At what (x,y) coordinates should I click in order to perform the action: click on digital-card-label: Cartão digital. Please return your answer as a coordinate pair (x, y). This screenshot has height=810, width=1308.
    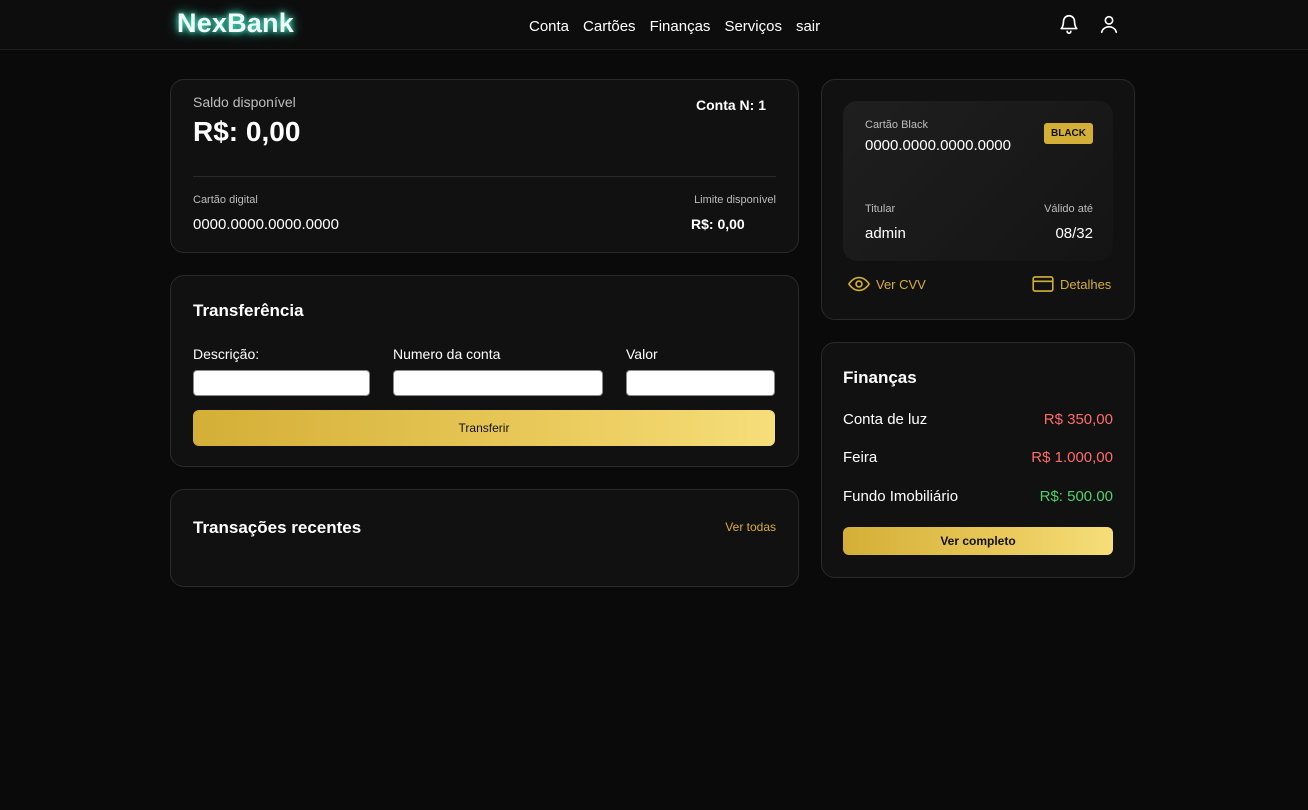
    Looking at the image, I should click on (225, 200).